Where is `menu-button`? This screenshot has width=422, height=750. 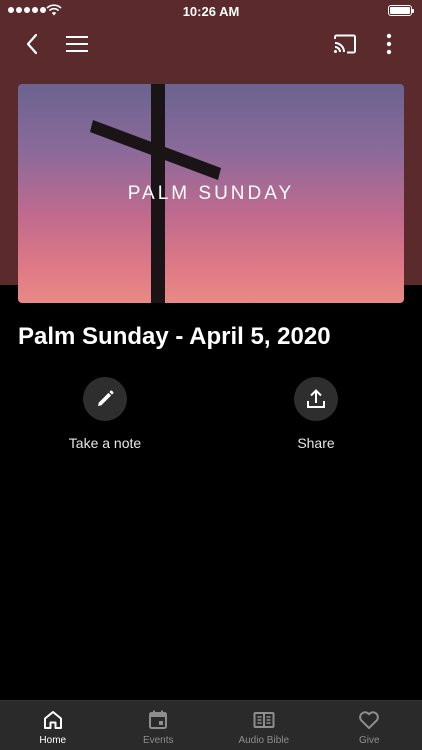 menu-button is located at coordinates (77, 44).